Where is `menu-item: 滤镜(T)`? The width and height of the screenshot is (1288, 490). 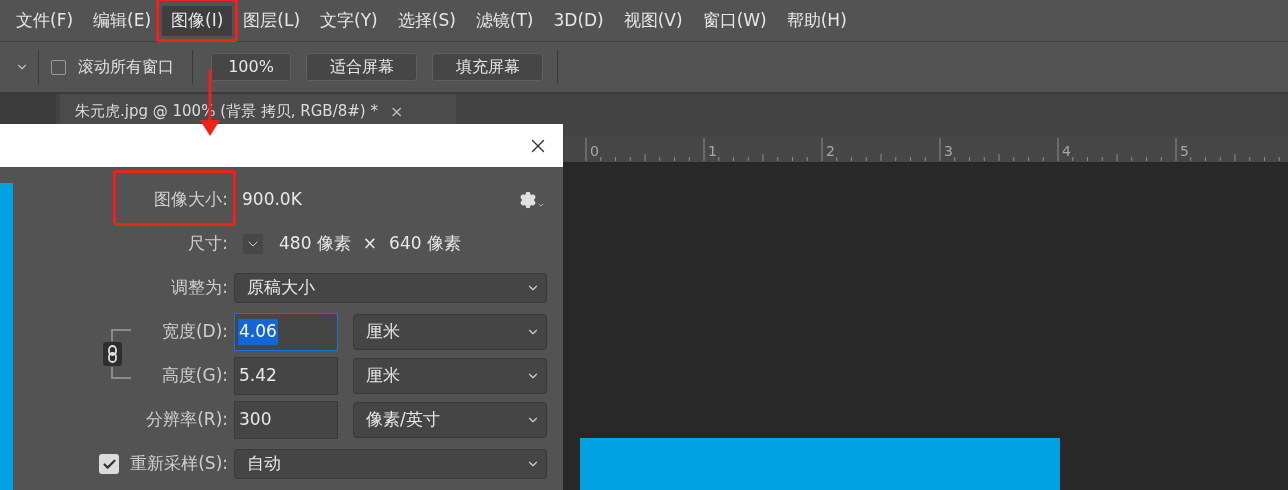 menu-item: 滤镜(T) is located at coordinates (504, 20).